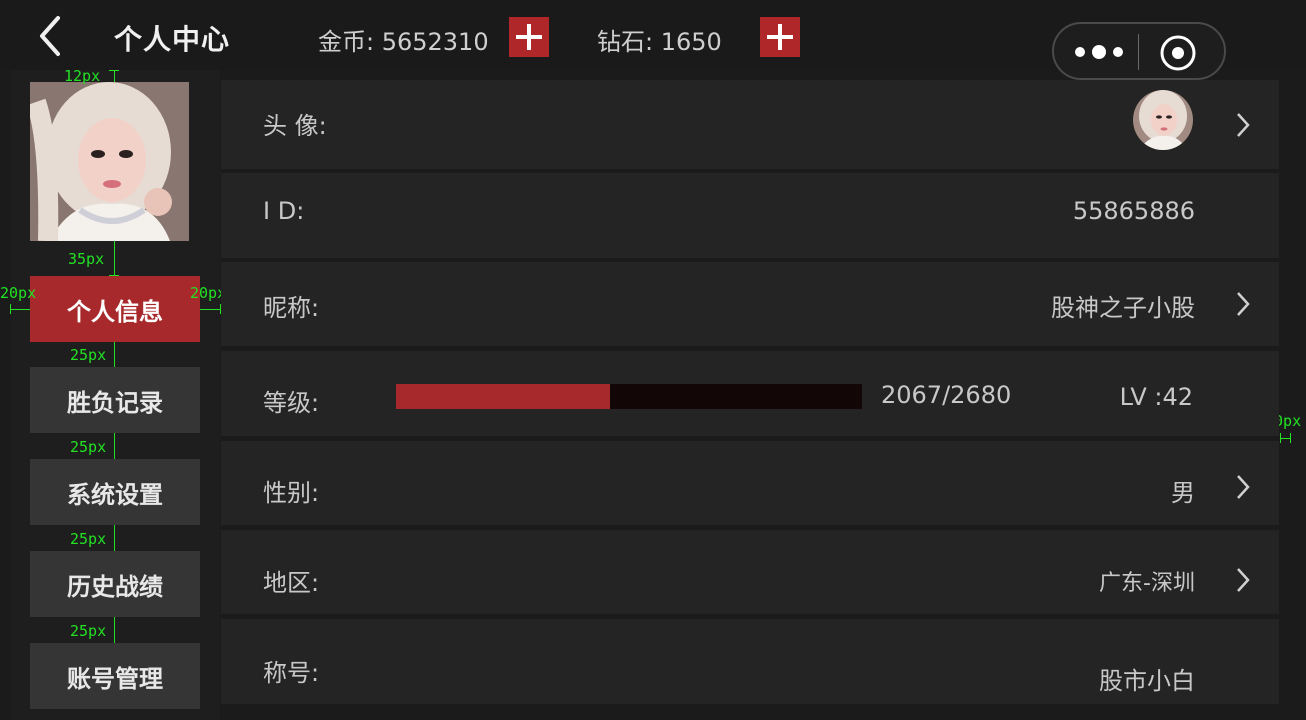 The height and width of the screenshot is (720, 1306). Describe the element at coordinates (659, 42) in the screenshot. I see `diamonds-balance: 钻石: 1650` at that location.